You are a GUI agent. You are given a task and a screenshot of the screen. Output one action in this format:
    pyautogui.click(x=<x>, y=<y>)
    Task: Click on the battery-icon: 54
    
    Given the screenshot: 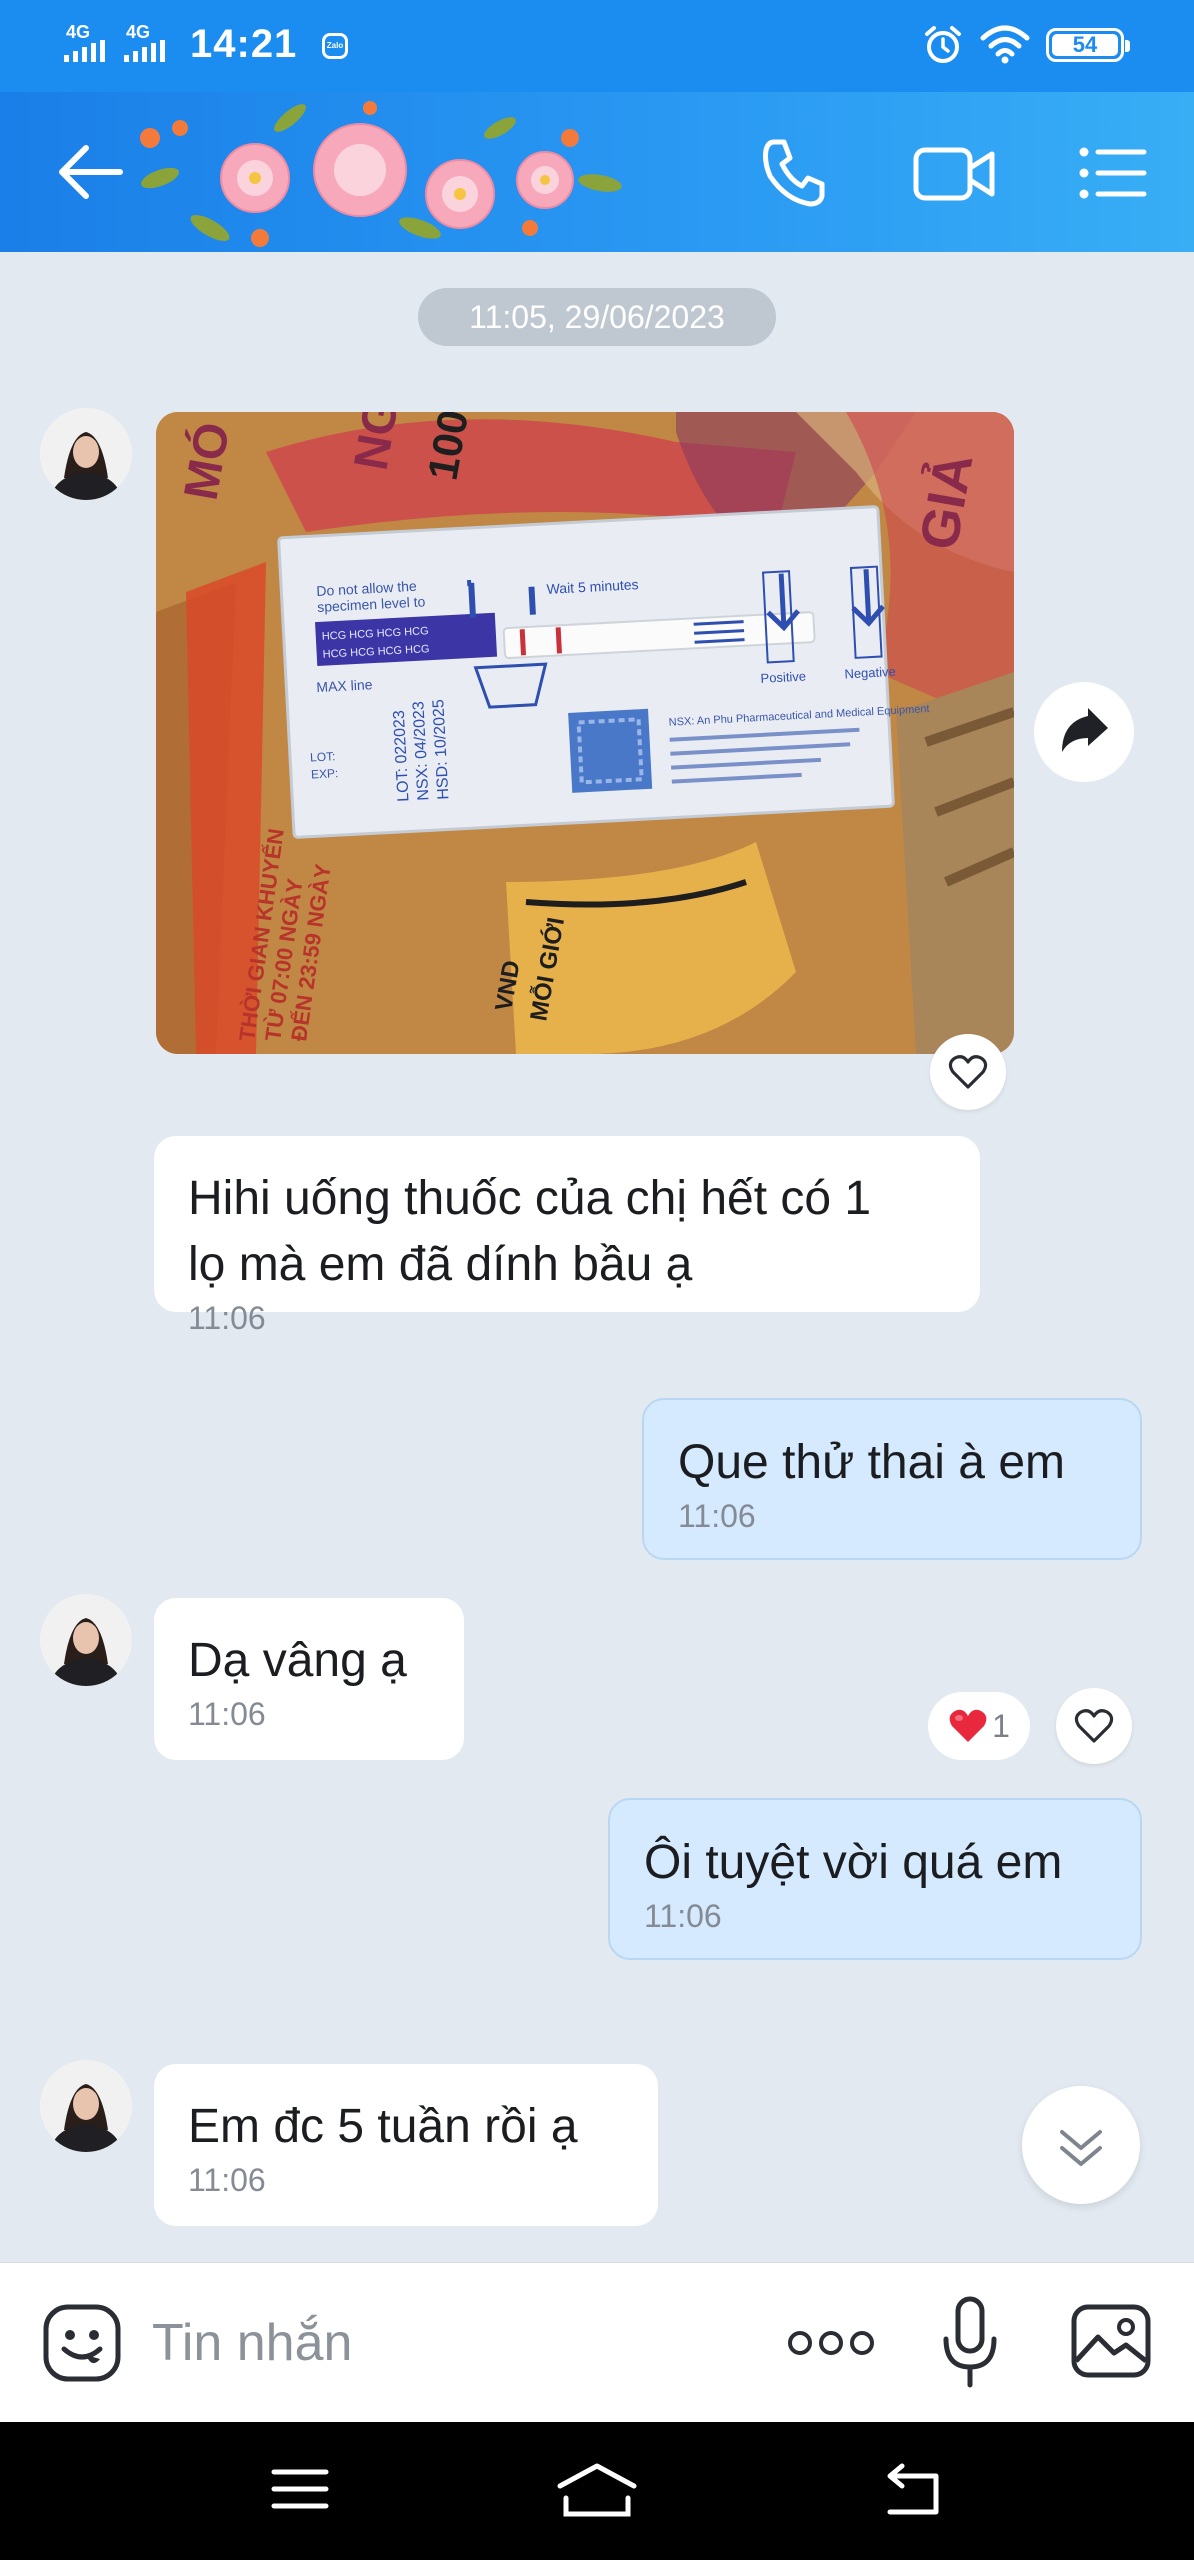 What is the action you would take?
    pyautogui.click(x=1088, y=45)
    